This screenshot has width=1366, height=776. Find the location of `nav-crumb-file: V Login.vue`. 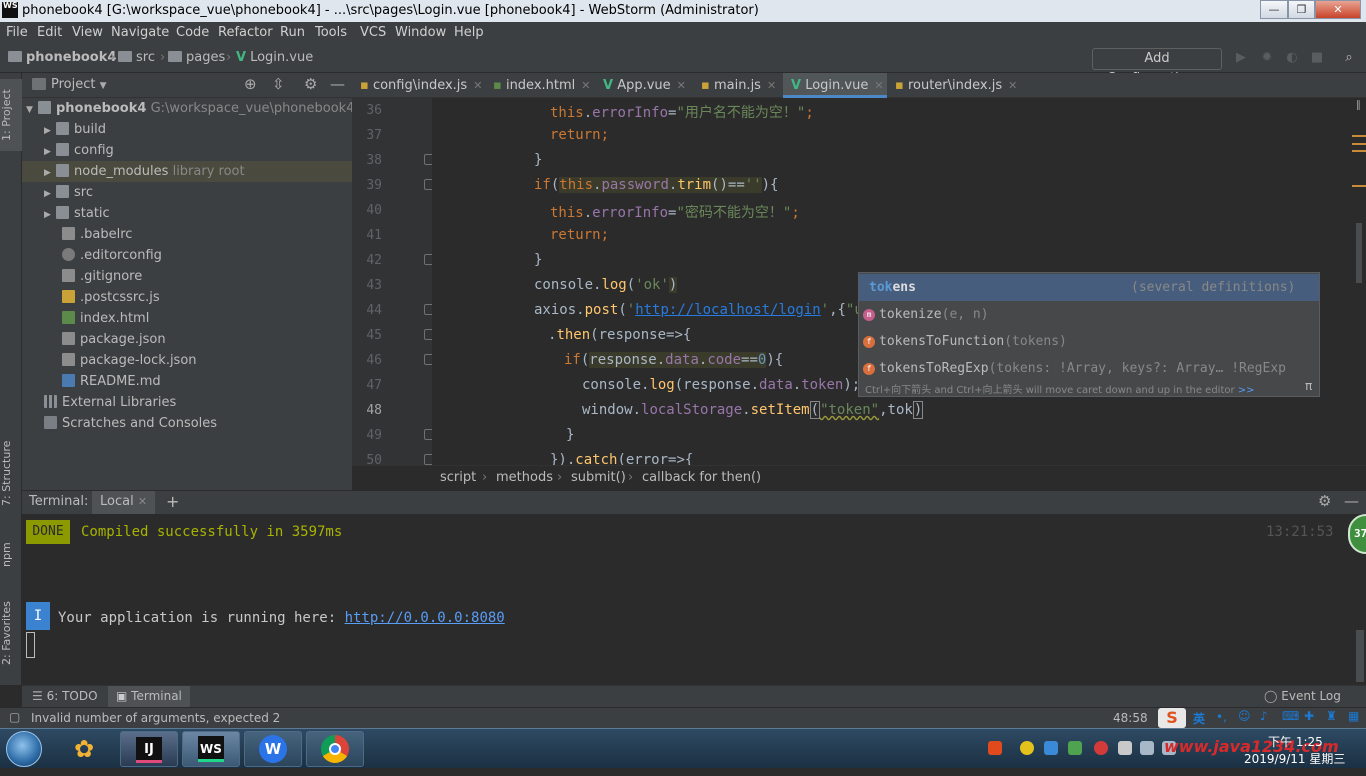

nav-crumb-file: V Login.vue is located at coordinates (274, 57).